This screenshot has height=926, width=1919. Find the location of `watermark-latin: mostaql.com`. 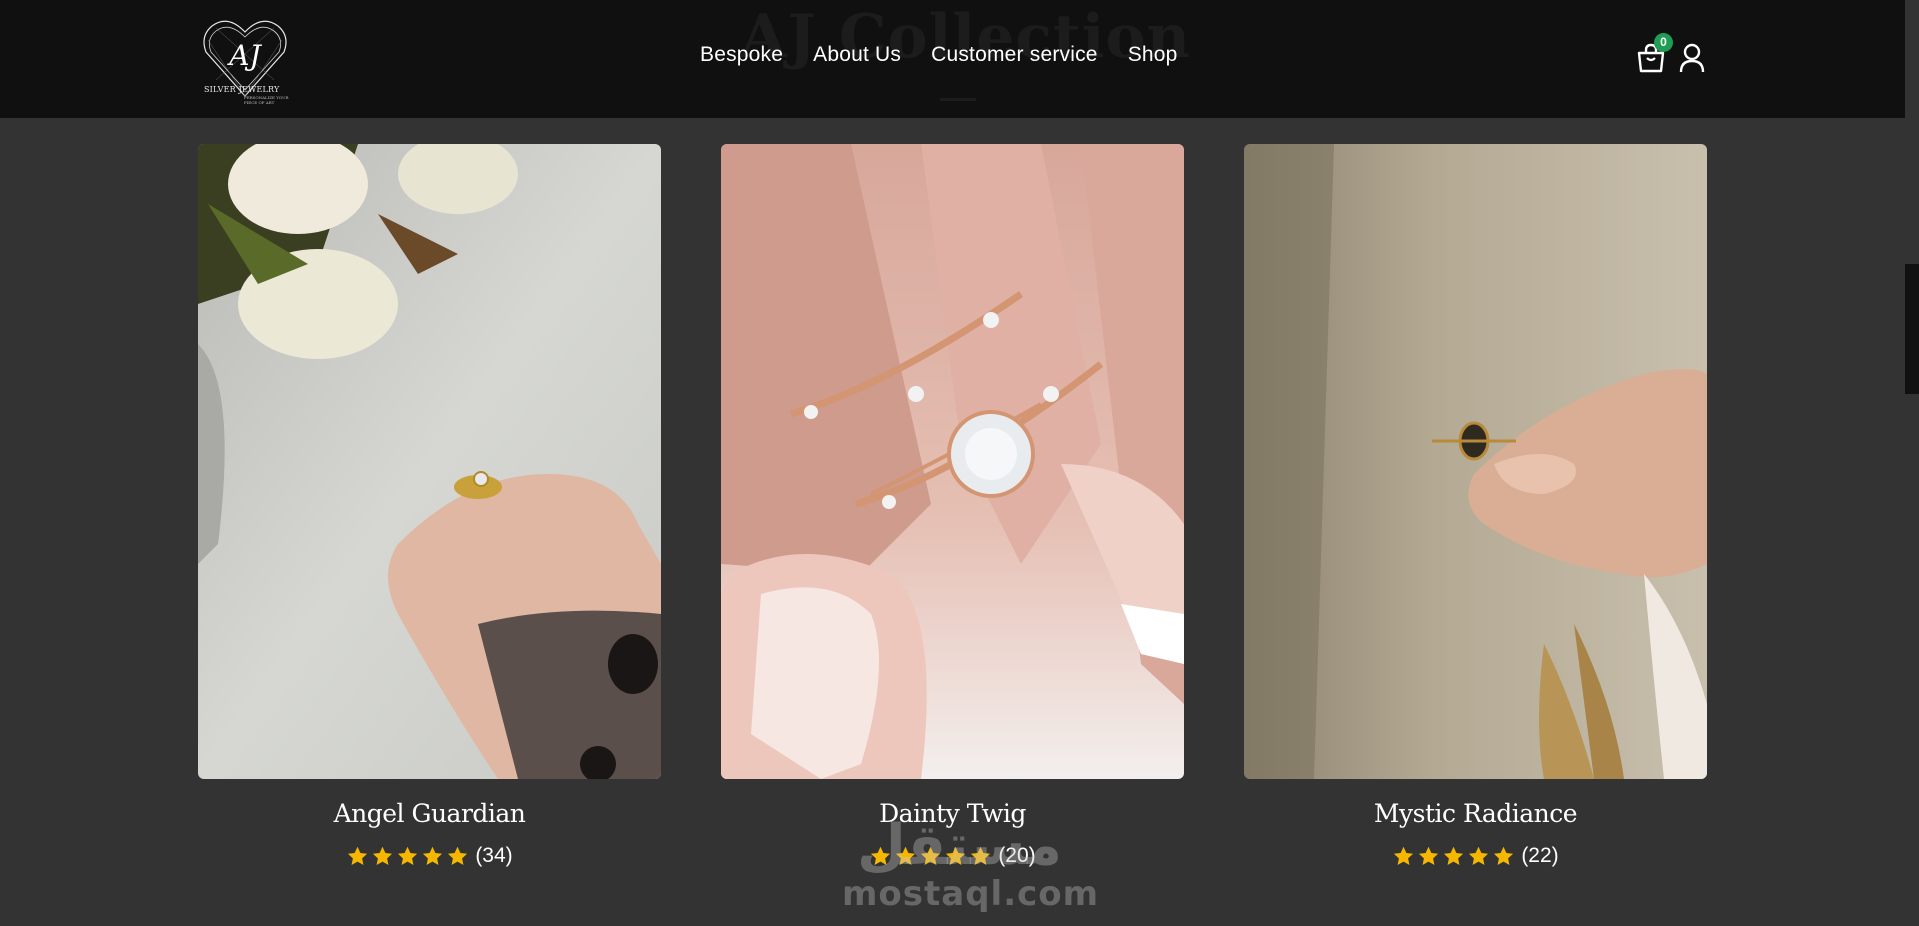

watermark-latin: mostaql.com is located at coordinates (971, 894).